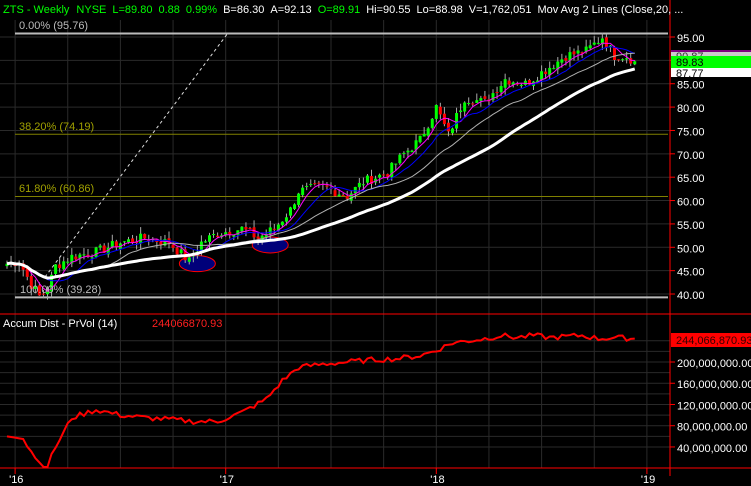 The height and width of the screenshot is (486, 751). Describe the element at coordinates (714, 406) in the screenshot. I see `ad-tick-label: 120,000,000.00` at that location.